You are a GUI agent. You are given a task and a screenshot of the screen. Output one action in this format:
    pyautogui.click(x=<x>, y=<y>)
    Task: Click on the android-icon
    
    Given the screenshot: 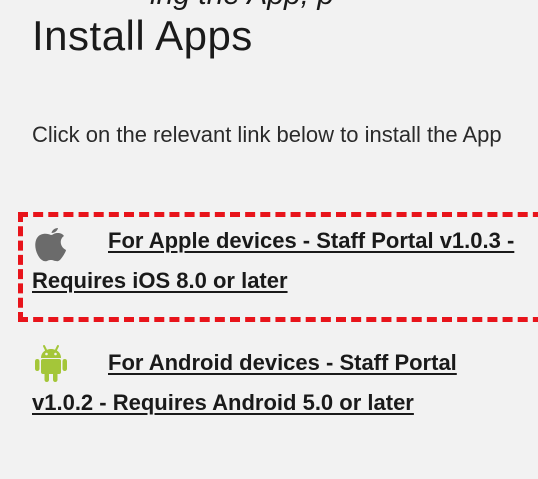 What is the action you would take?
    pyautogui.click(x=51, y=364)
    